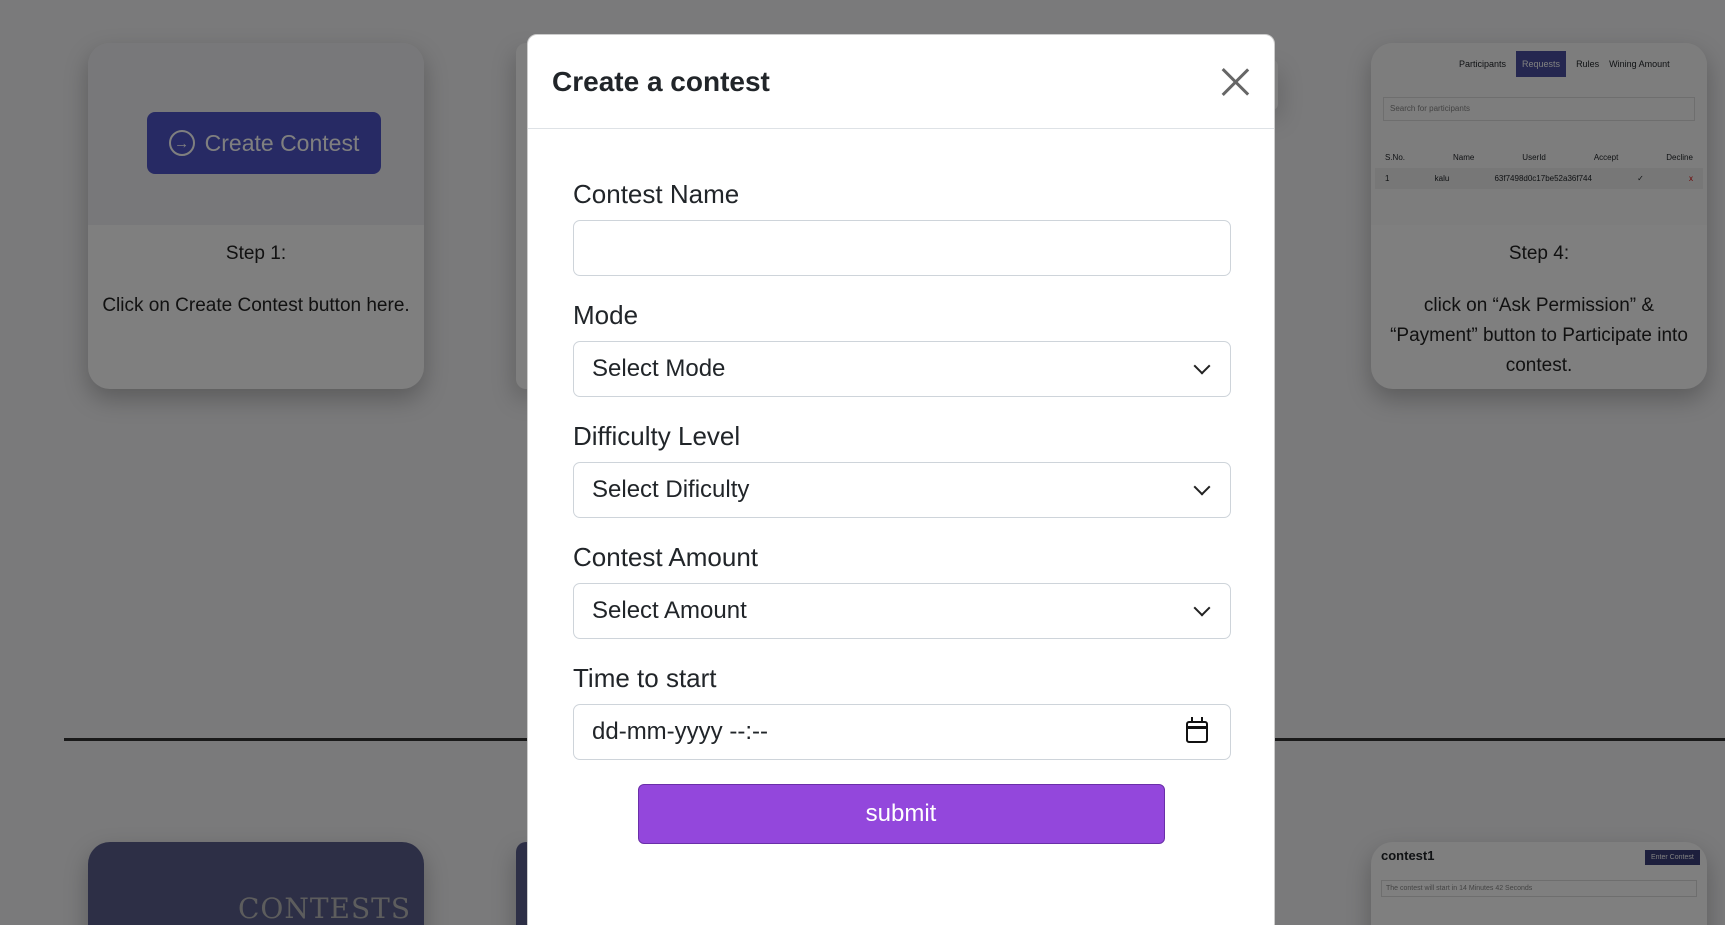  What do you see at coordinates (659, 368) in the screenshot?
I see `mode-selected-value: Select Mode` at bounding box center [659, 368].